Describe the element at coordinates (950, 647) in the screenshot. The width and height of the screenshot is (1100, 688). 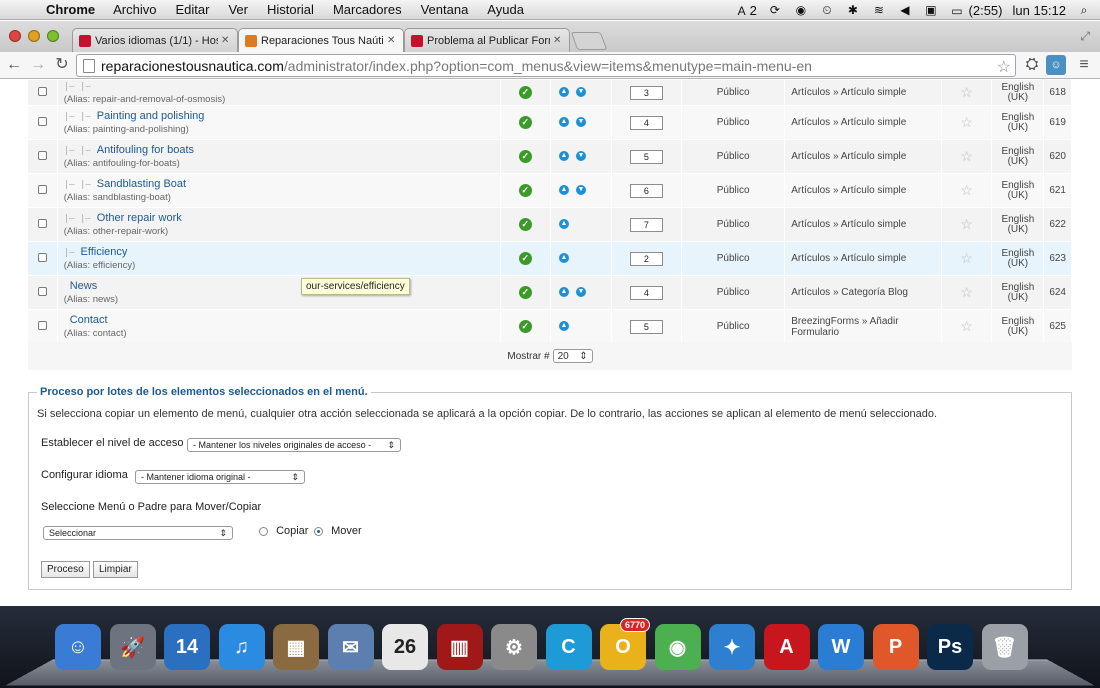
I see `photoshop-dock-icon: Ps` at that location.